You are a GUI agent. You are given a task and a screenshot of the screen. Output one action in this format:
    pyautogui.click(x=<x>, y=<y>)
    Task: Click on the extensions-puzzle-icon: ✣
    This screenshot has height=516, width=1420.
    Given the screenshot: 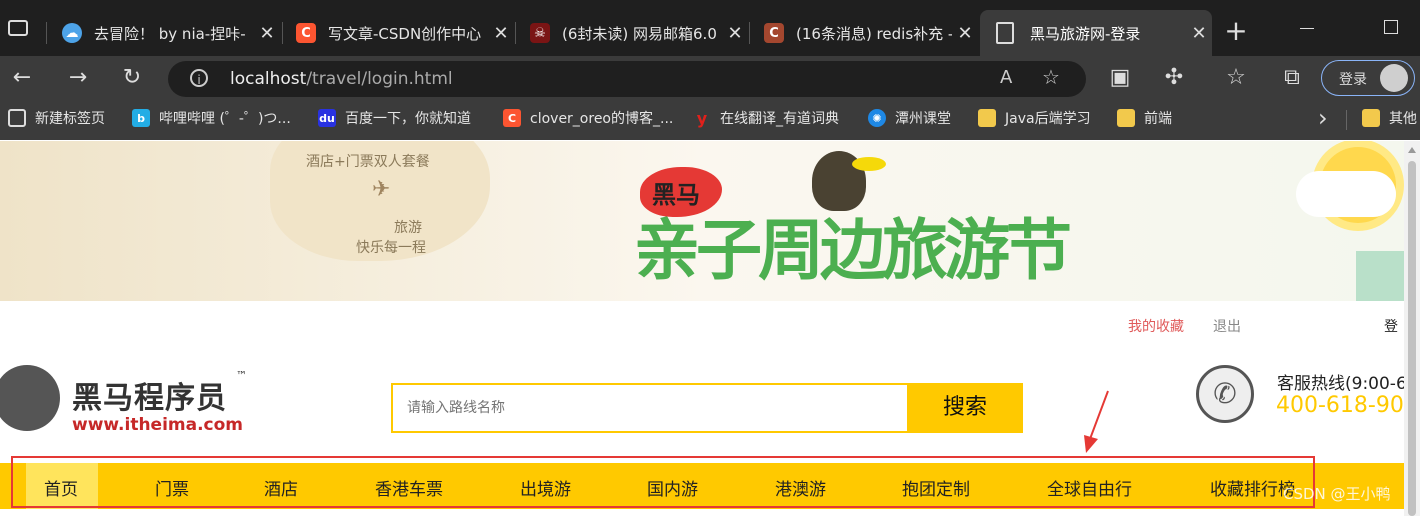 What is the action you would take?
    pyautogui.click(x=1174, y=78)
    